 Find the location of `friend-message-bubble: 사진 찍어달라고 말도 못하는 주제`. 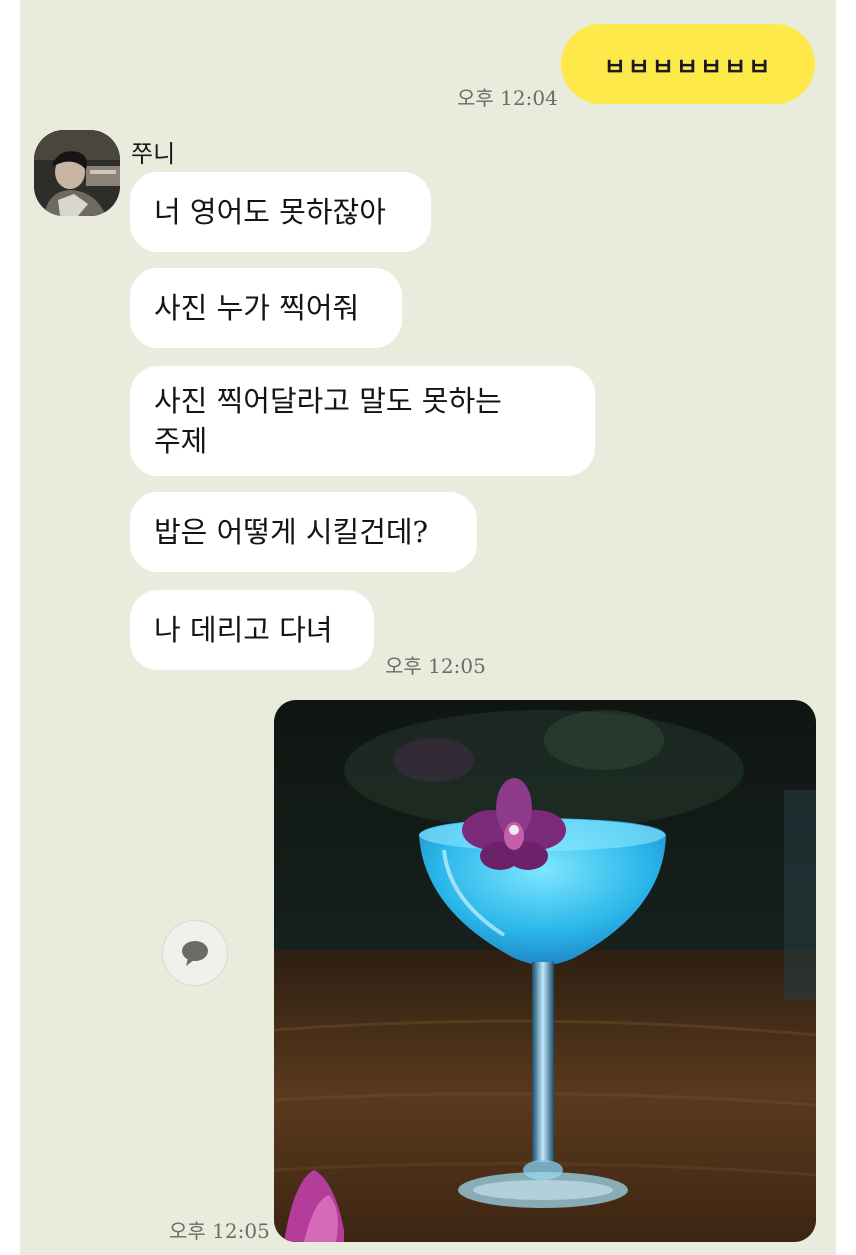

friend-message-bubble: 사진 찍어달라고 말도 못하는 주제 is located at coordinates (362, 421).